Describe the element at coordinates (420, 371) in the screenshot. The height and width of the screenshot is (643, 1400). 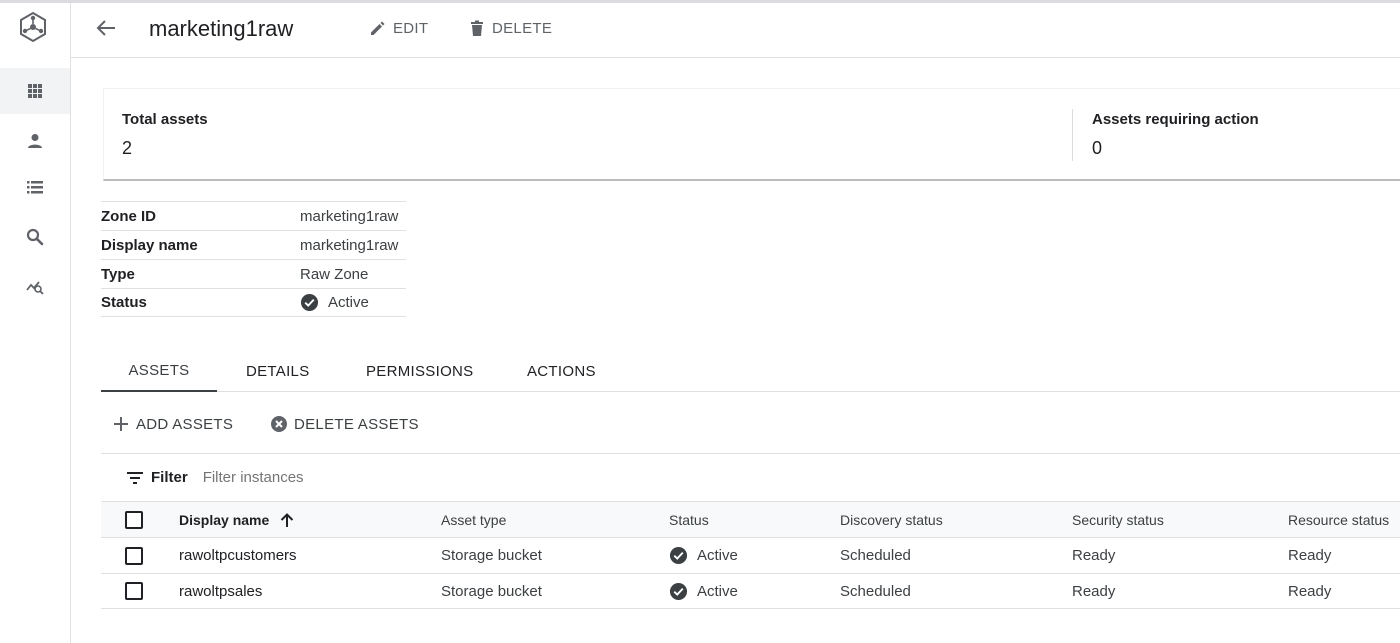
I see `tab-permissions: PERMISSIONS` at that location.